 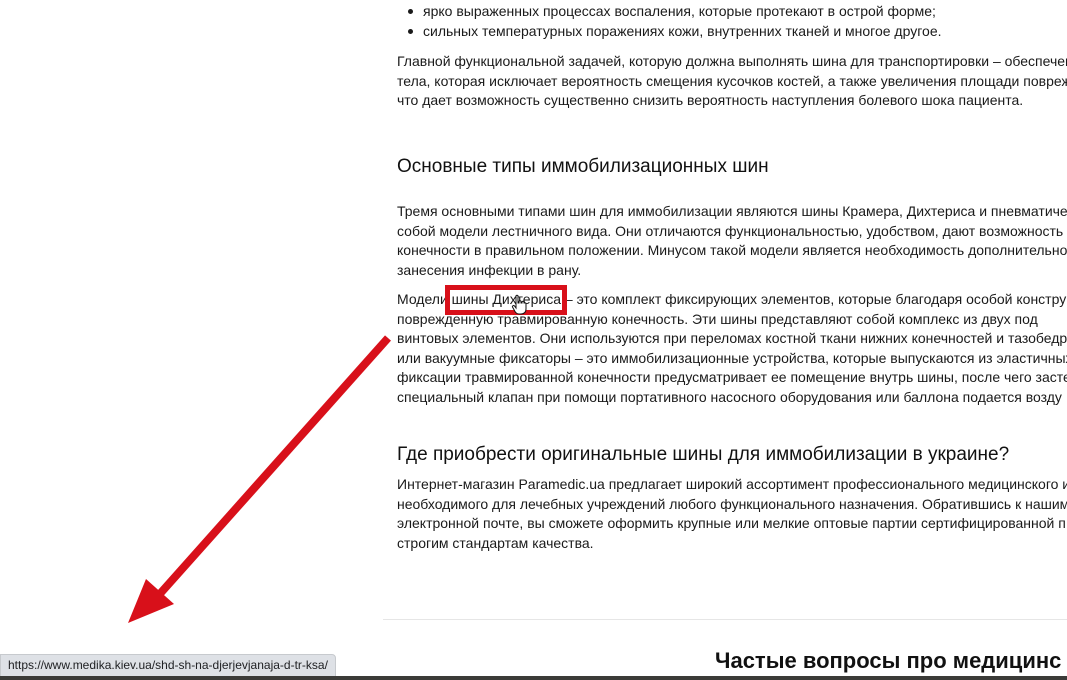 What do you see at coordinates (583, 166) in the screenshot?
I see `heading-splint-types: Основные типы иммобилизационных шин` at bounding box center [583, 166].